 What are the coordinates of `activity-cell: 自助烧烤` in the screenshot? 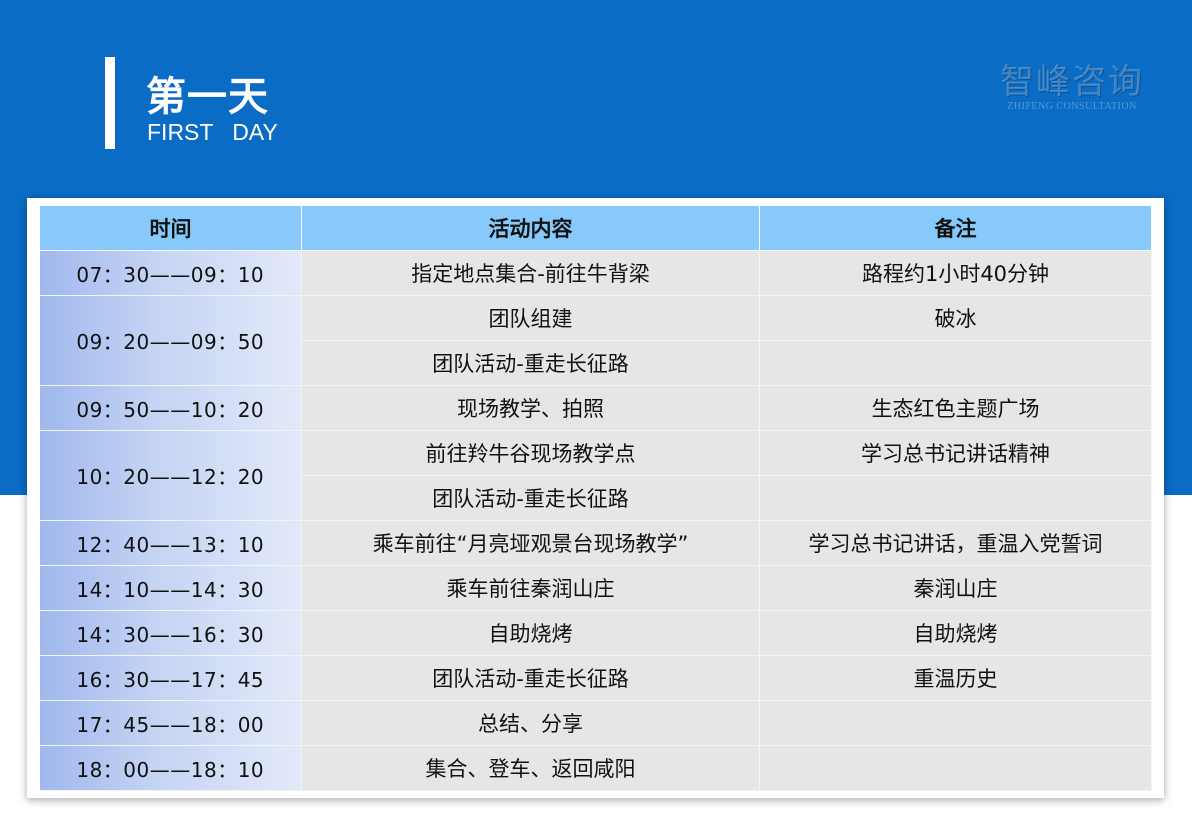 It's located at (530, 633).